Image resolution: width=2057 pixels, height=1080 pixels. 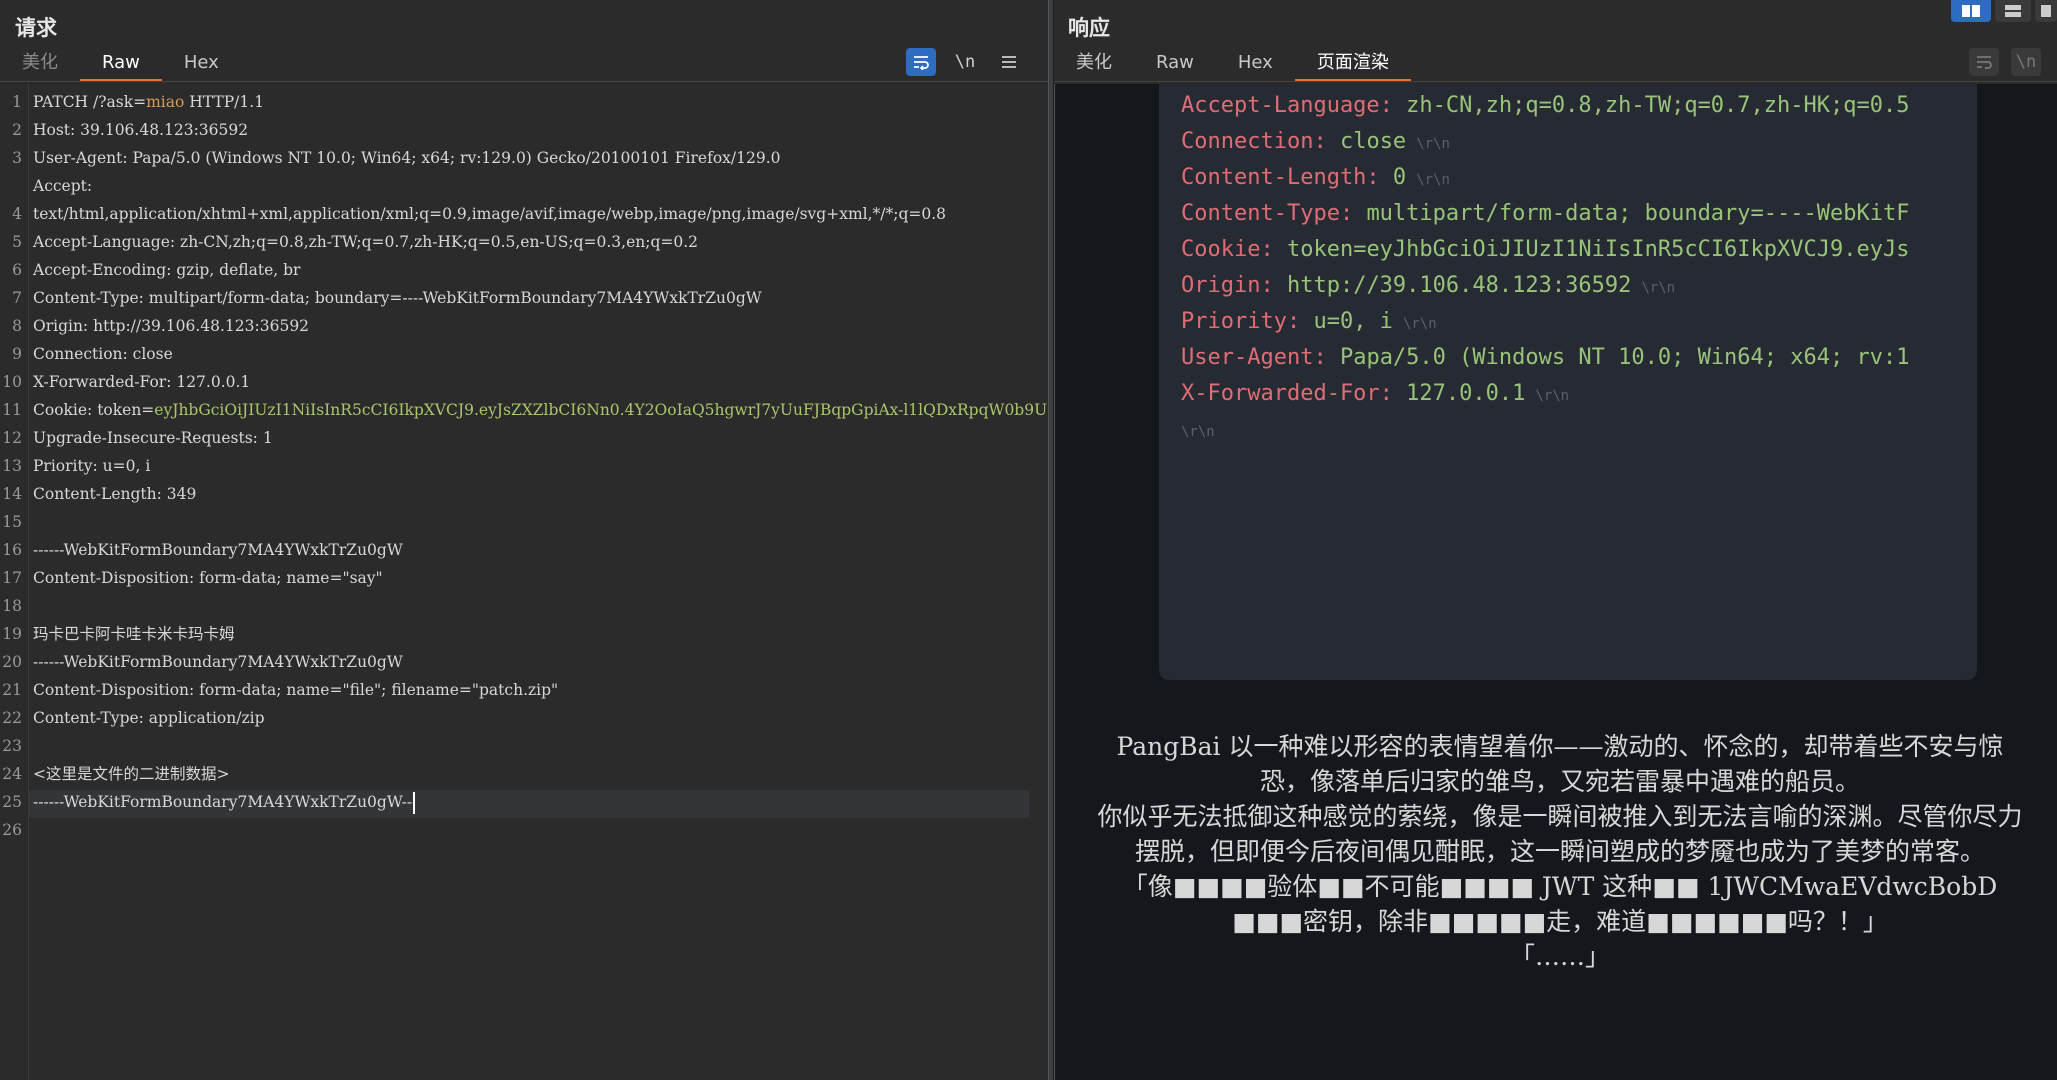 What do you see at coordinates (63, 186) in the screenshot?
I see `code-line: Accept:` at bounding box center [63, 186].